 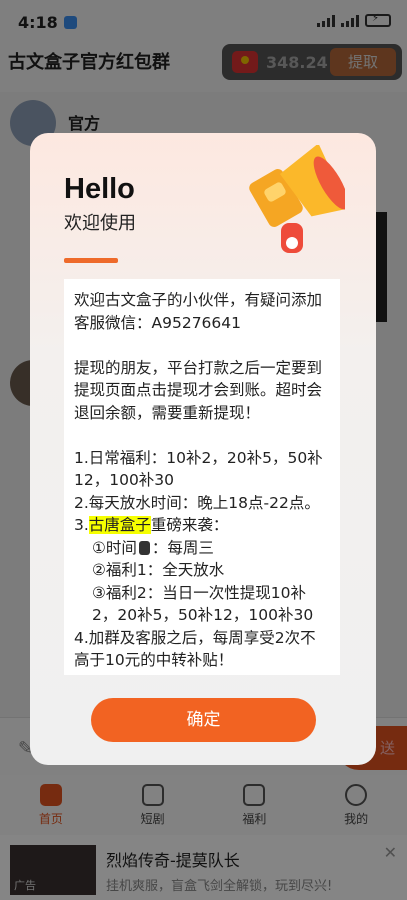 What do you see at coordinates (99, 189) in the screenshot?
I see `dialog-title: Hello` at bounding box center [99, 189].